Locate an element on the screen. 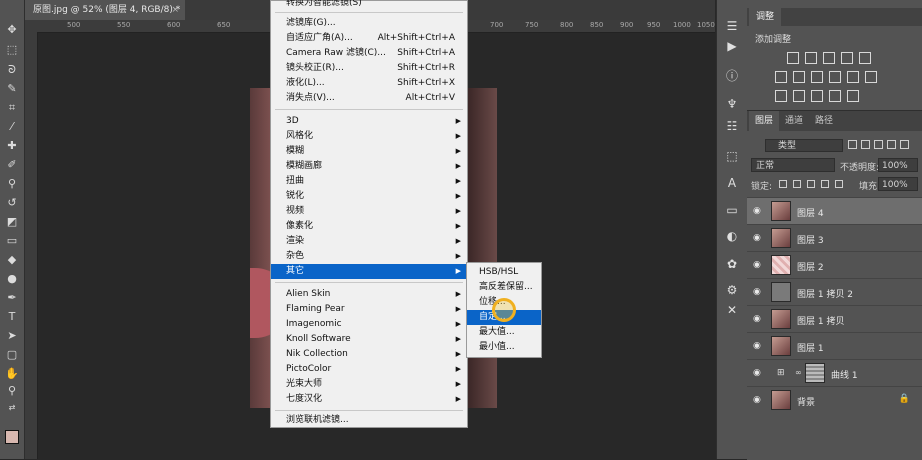  color-lookup-icon is located at coordinates (871, 77).